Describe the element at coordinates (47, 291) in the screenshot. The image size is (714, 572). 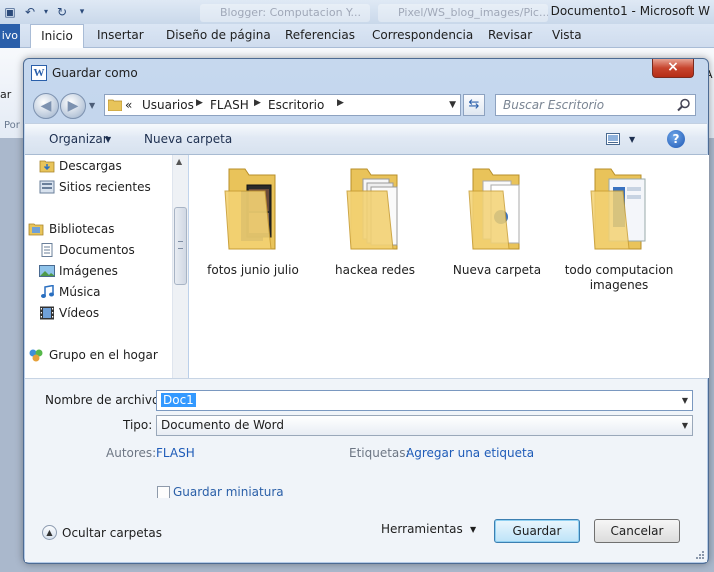
I see `music-icon` at that location.